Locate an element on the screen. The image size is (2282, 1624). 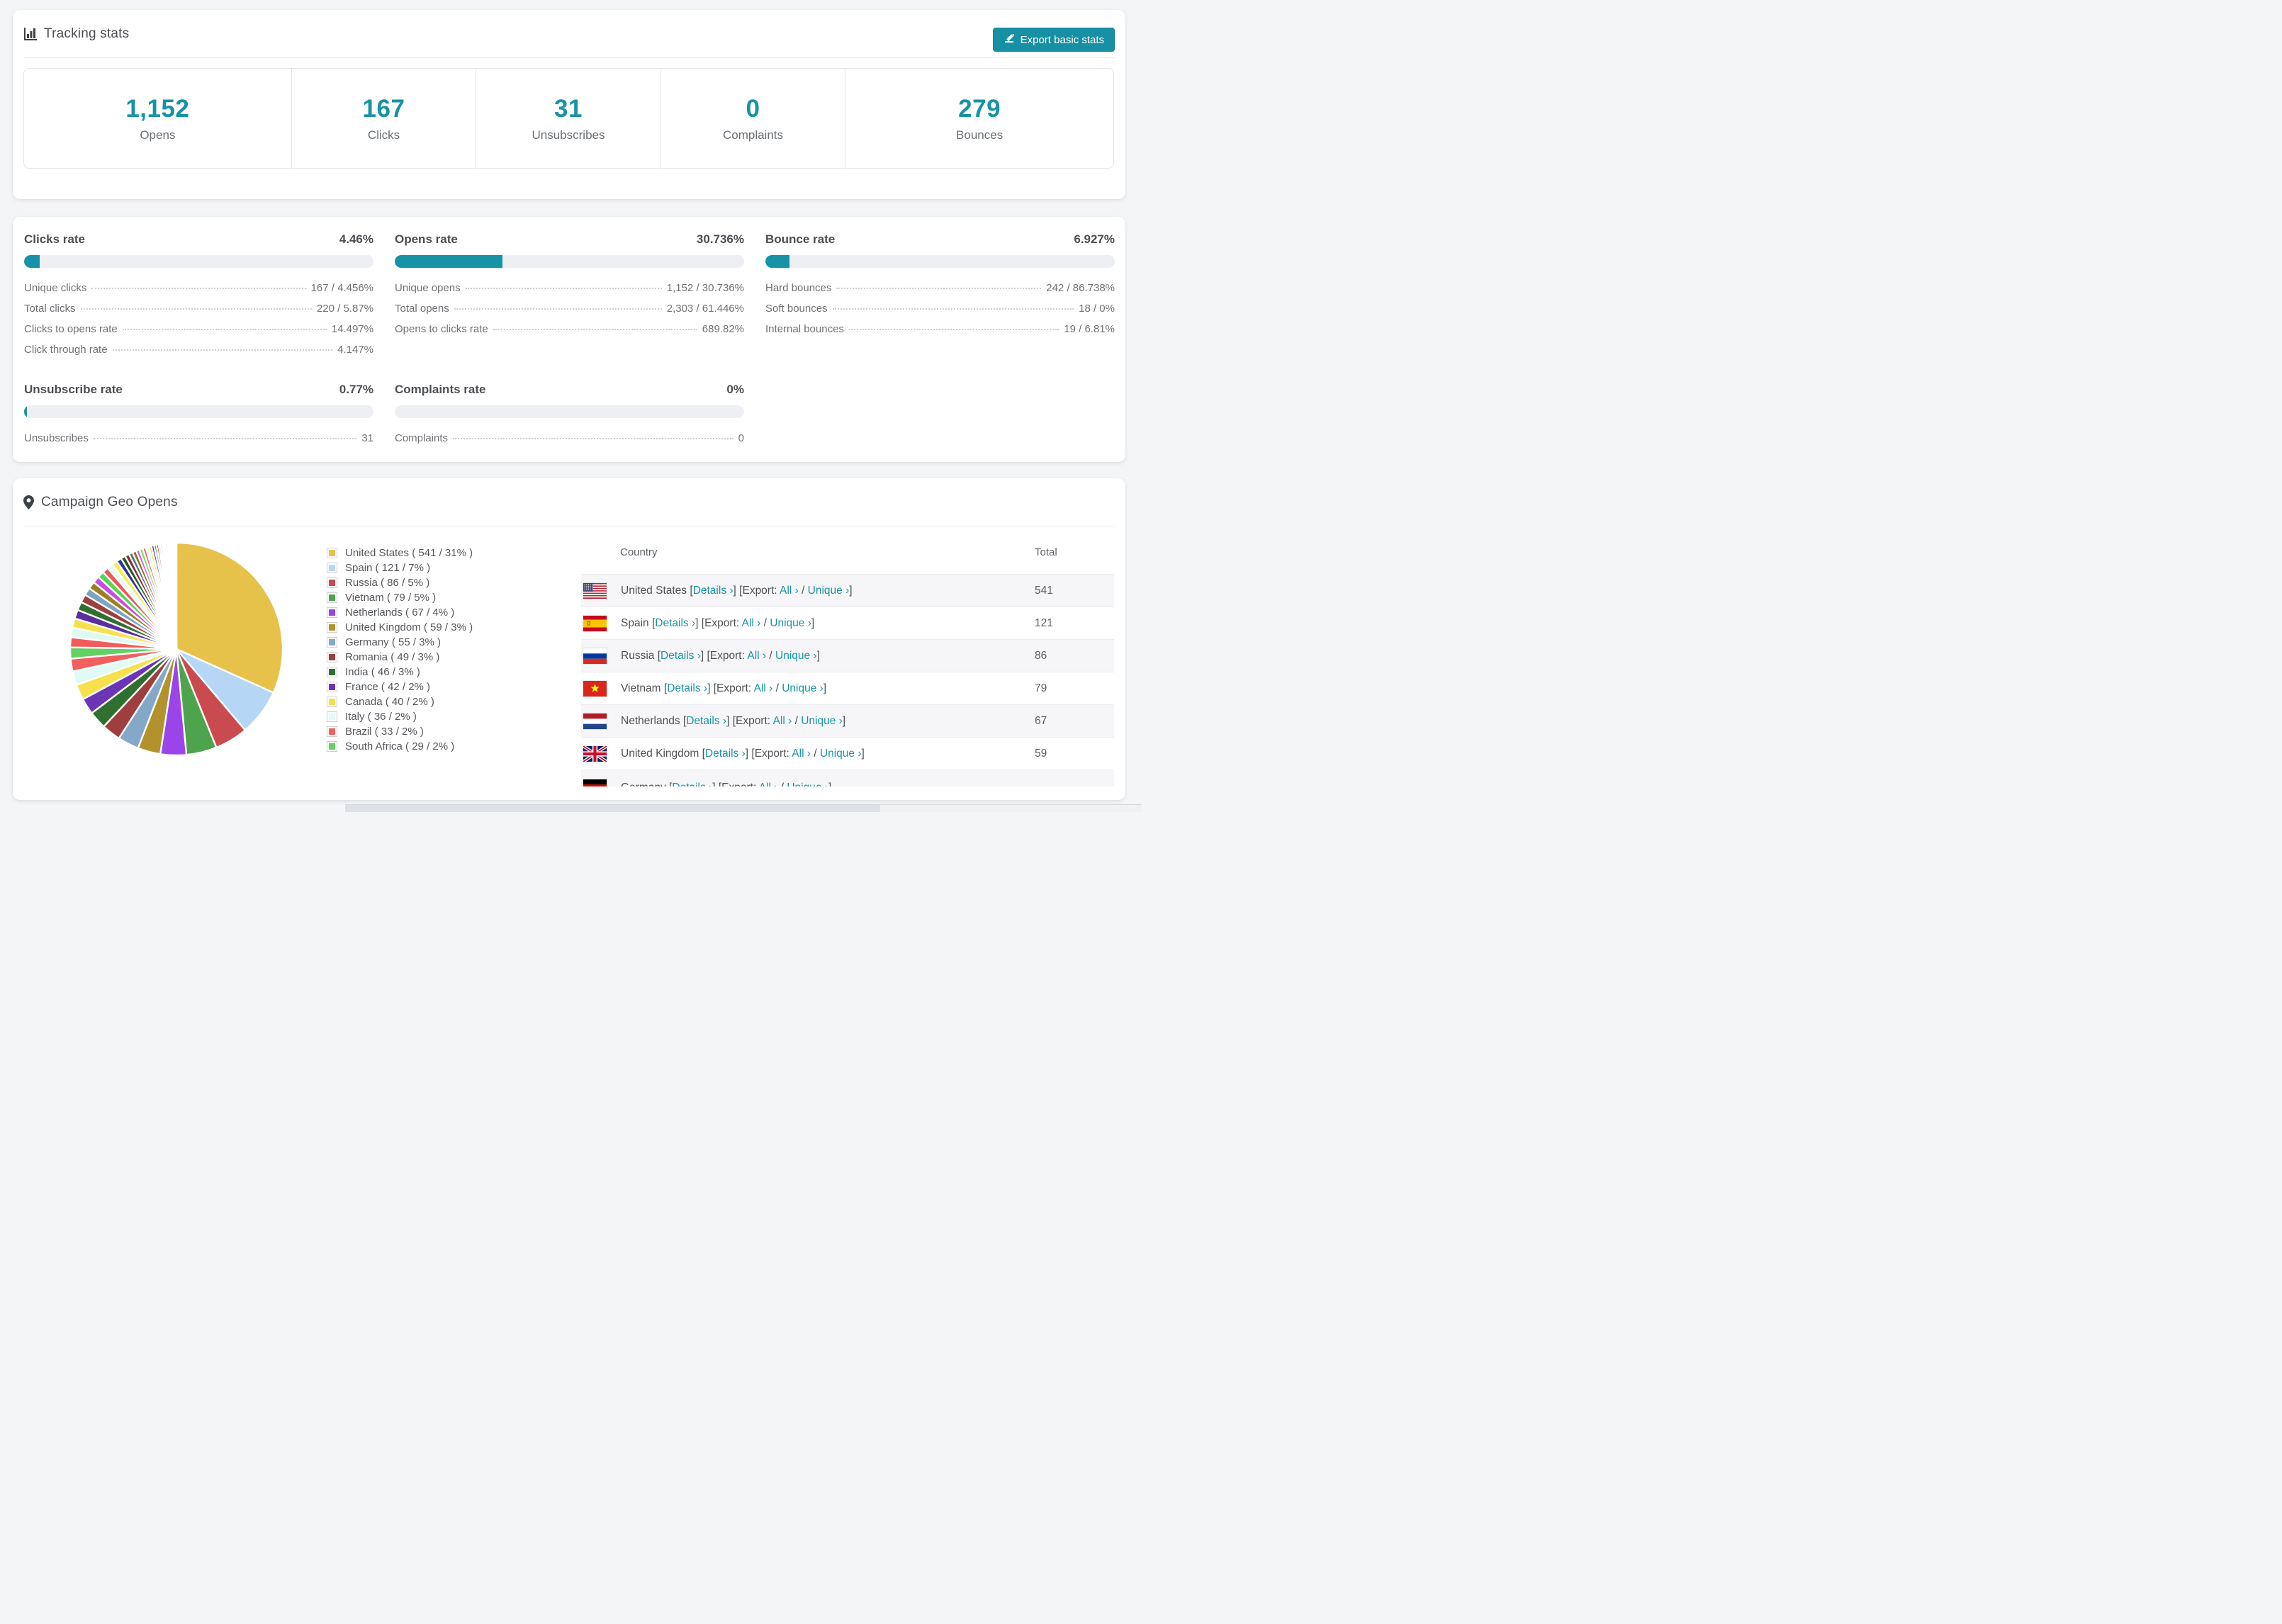
rate-detail-row: Opens to clicks rate 689.82% is located at coordinates (570, 333).